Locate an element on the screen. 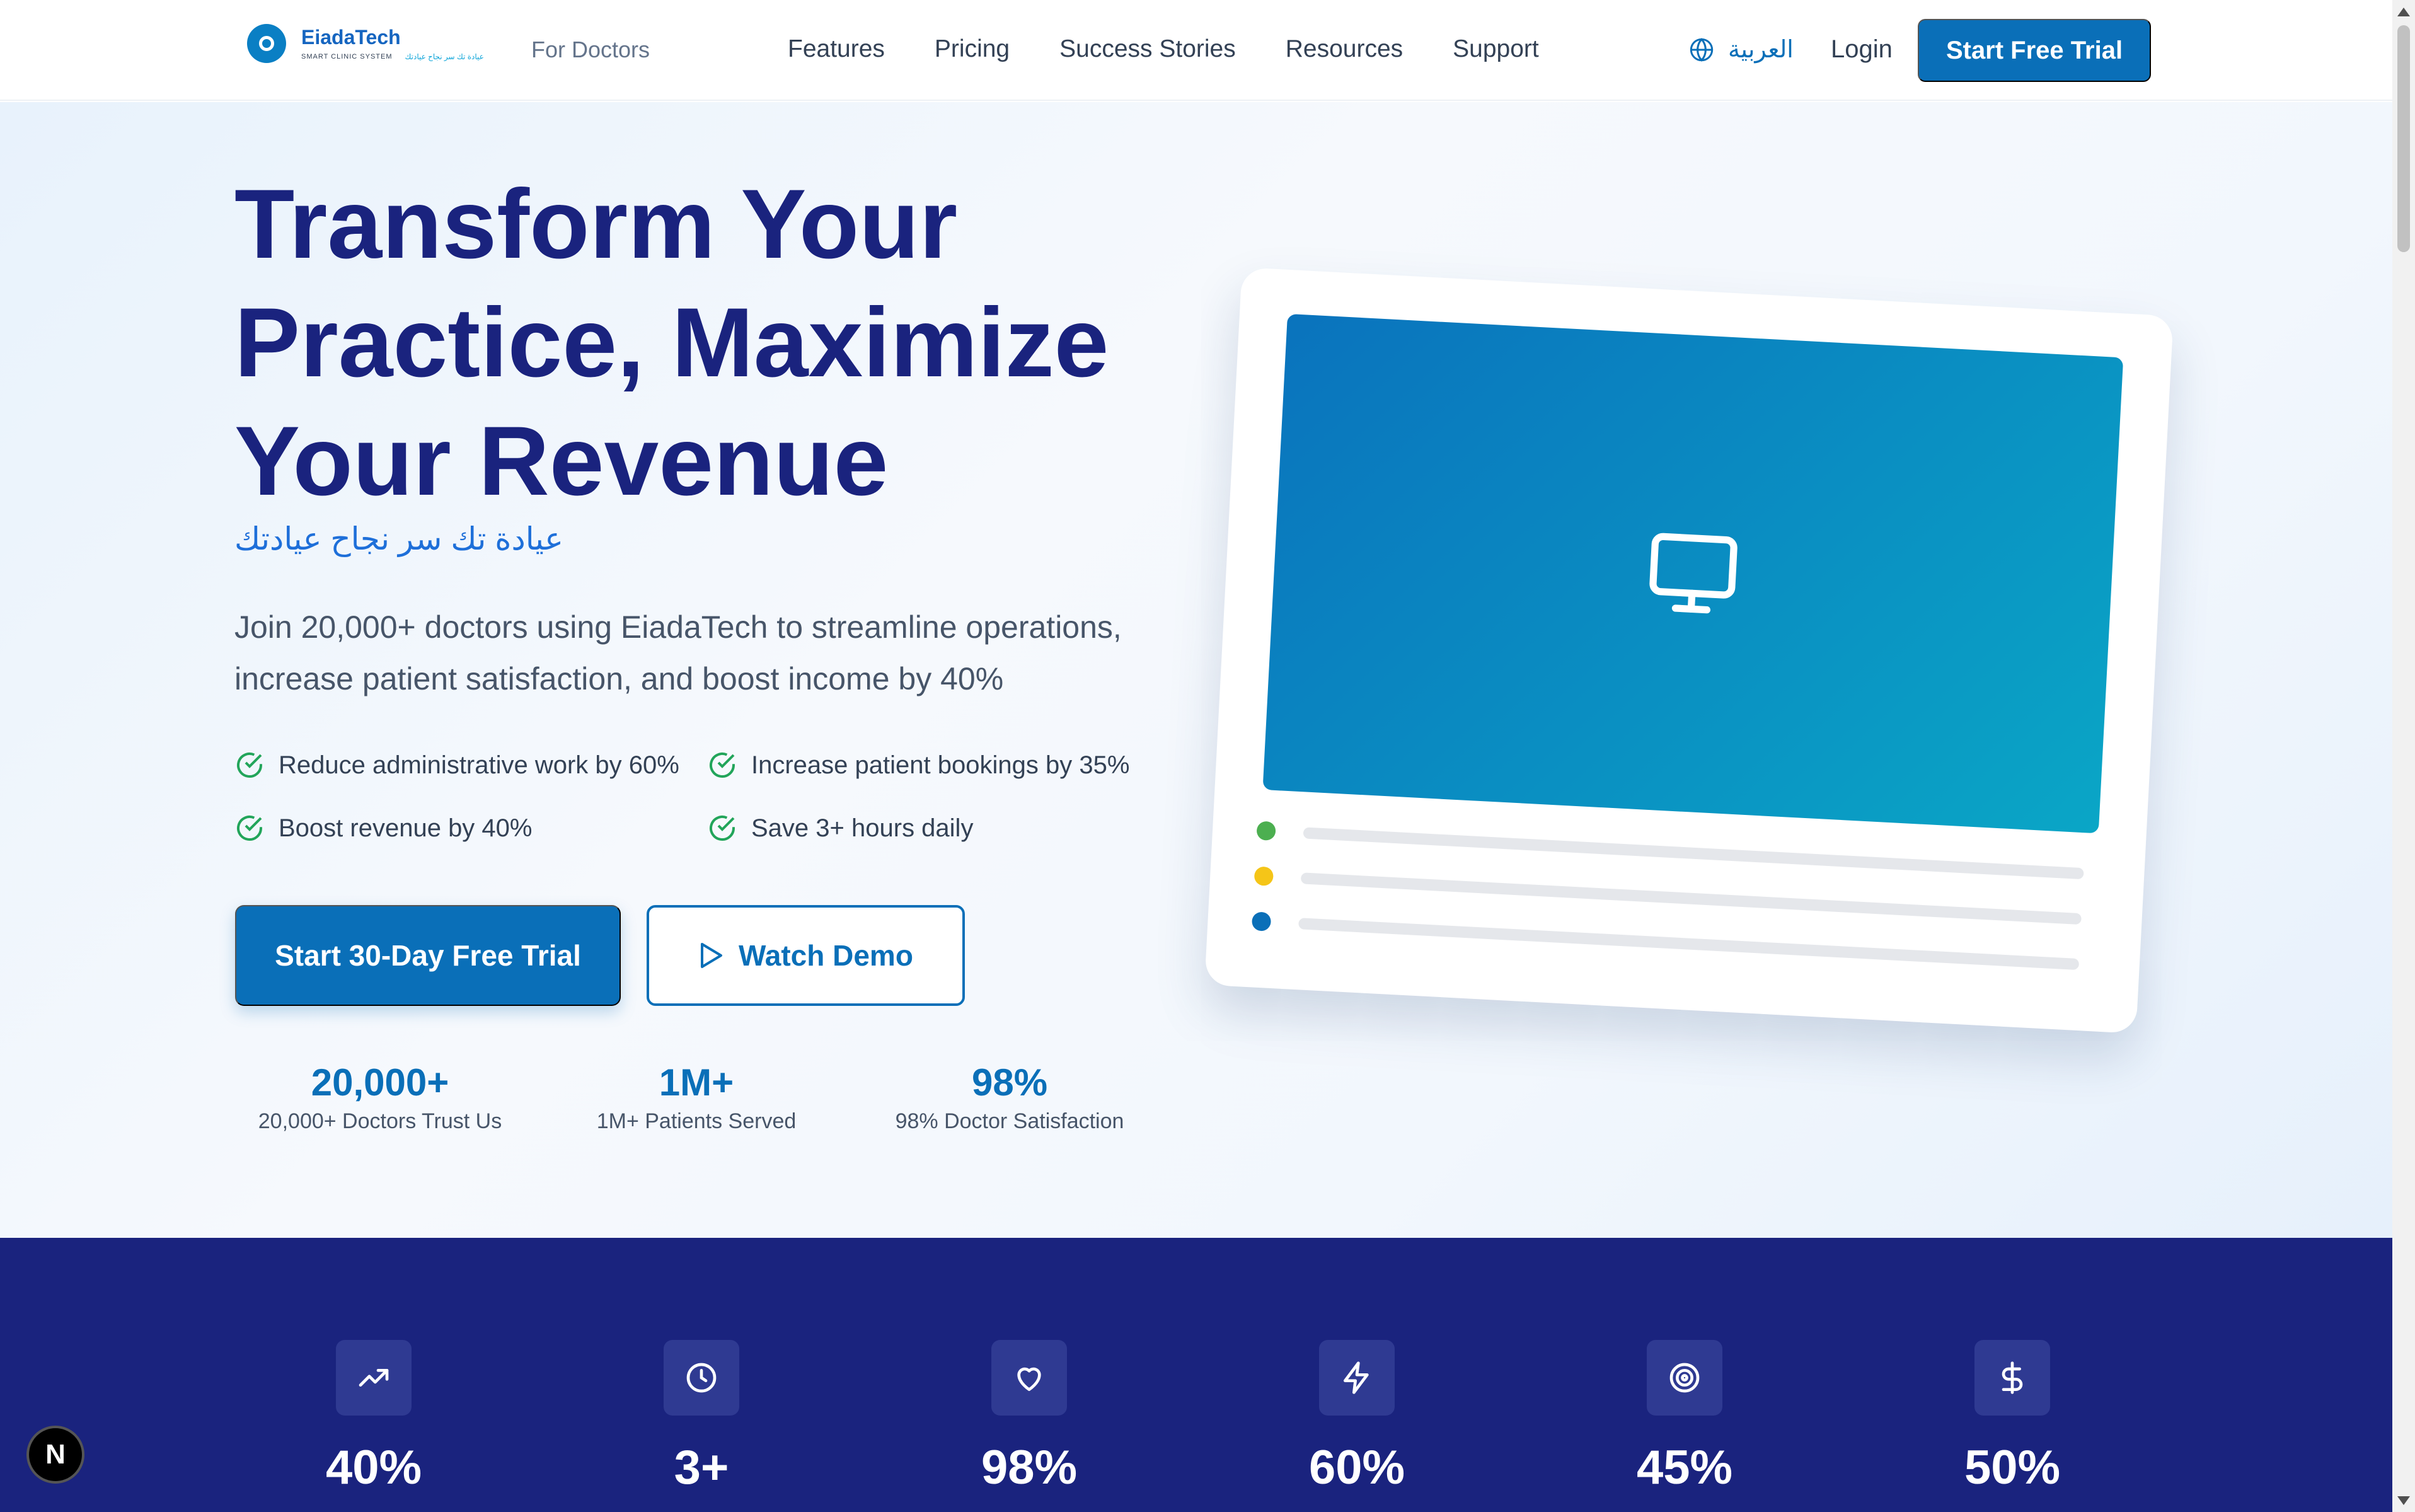  benefit-label: Reduce administrative work by 60% is located at coordinates (479, 765).